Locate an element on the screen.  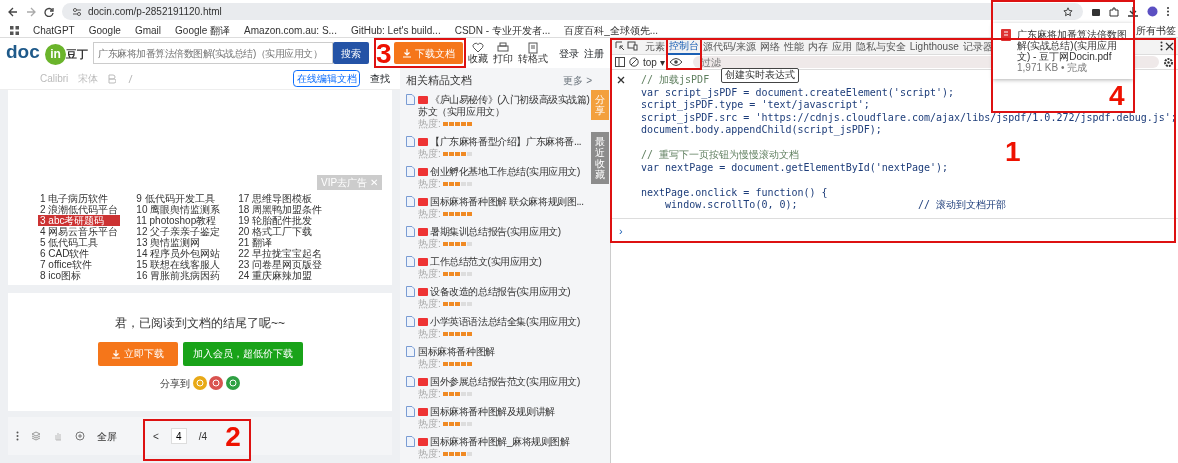
annotation-number: 3 is located at coordinates (384, 54).